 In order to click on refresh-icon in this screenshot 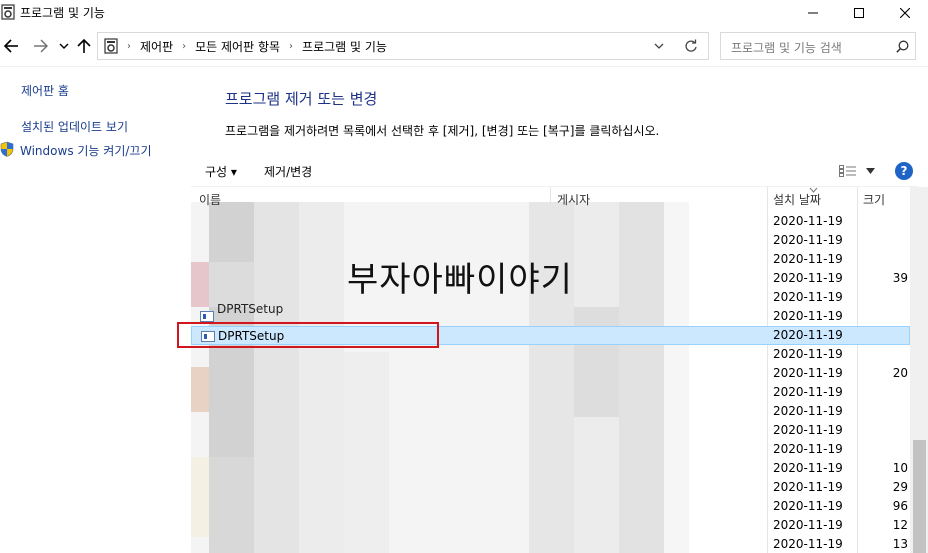, I will do `click(691, 46)`.